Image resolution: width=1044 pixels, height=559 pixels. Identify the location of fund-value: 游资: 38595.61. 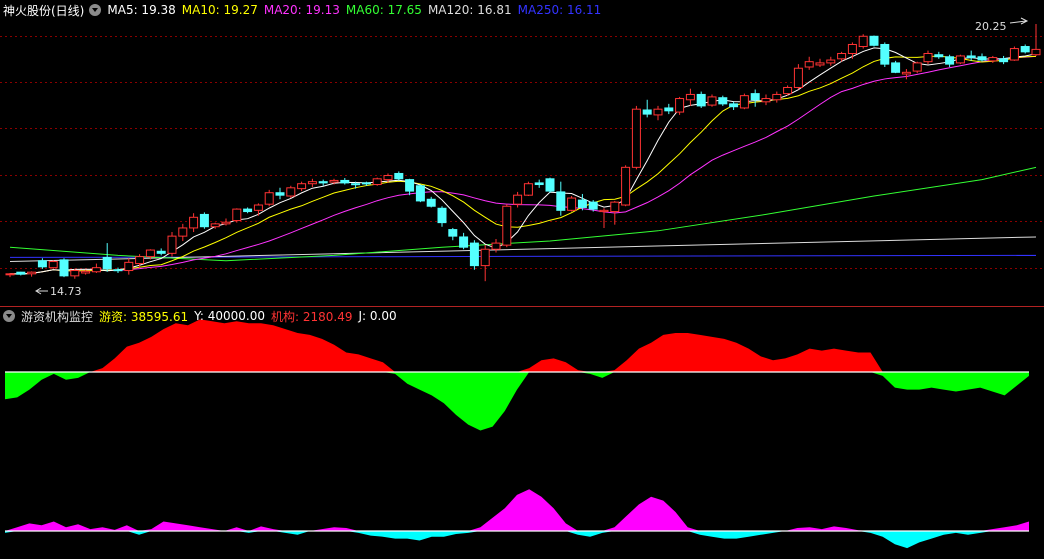
(143, 316).